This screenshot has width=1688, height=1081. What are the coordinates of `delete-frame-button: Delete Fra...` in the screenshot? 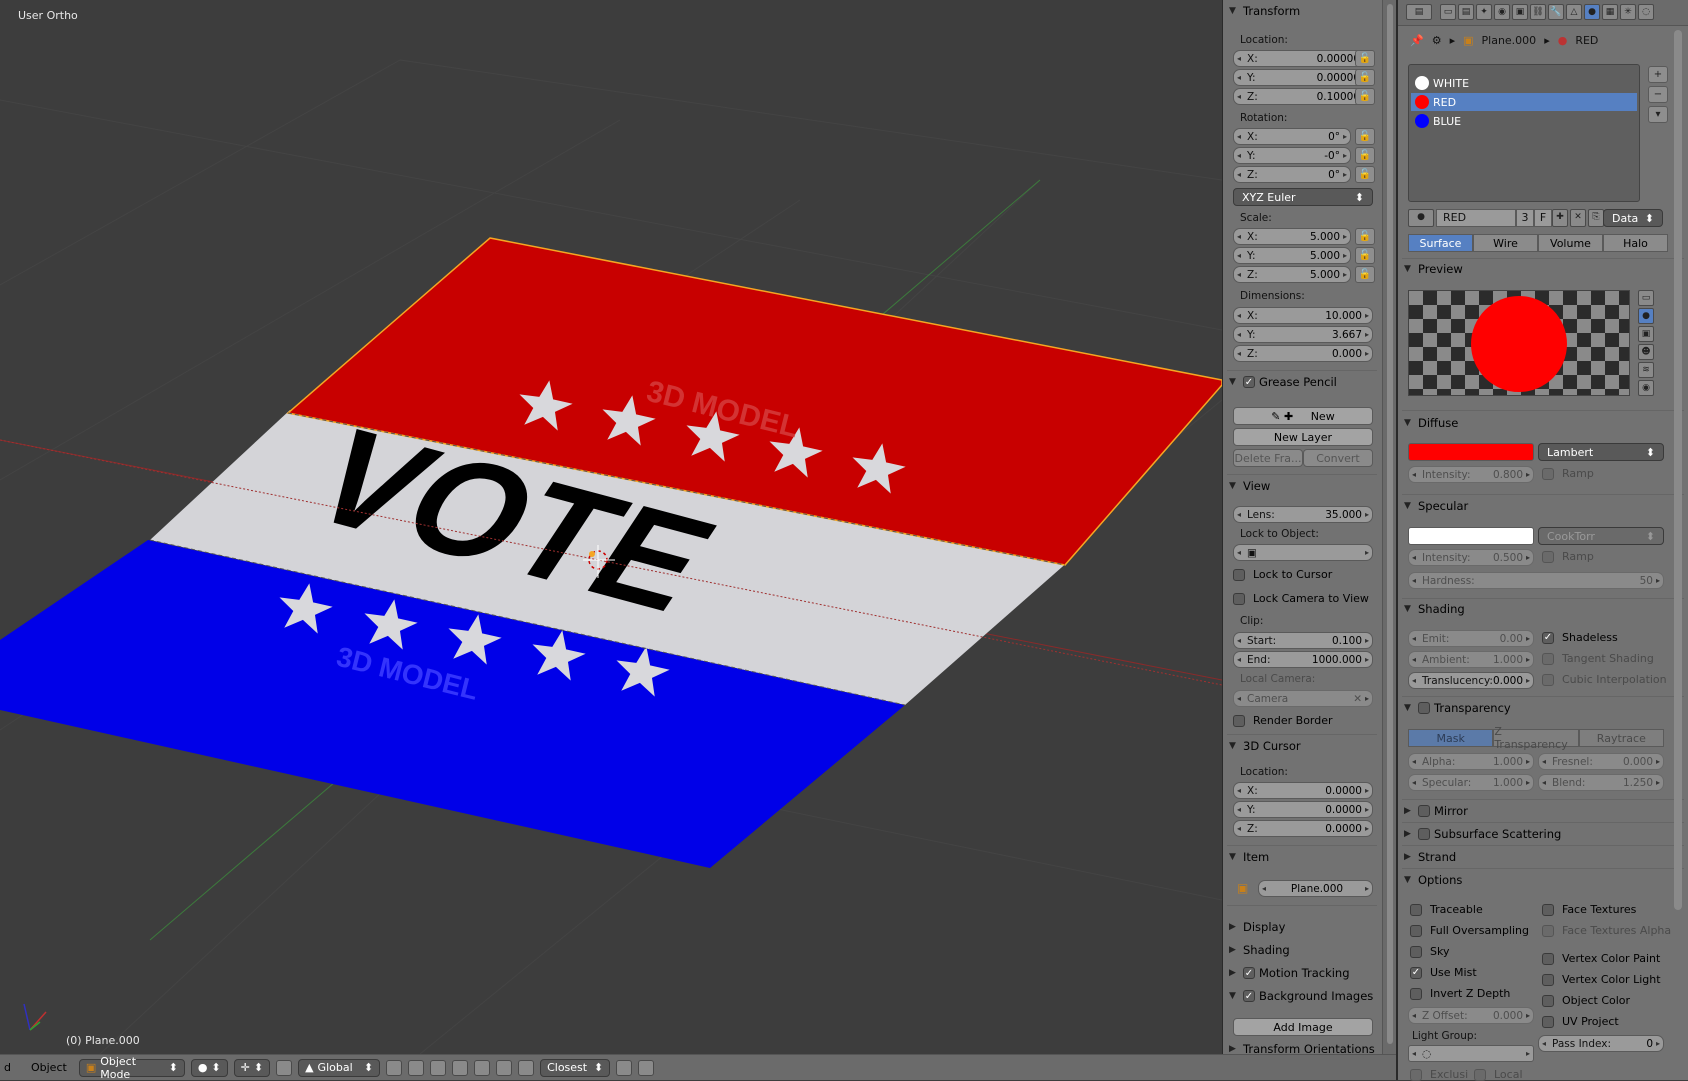 It's located at (1268, 458).